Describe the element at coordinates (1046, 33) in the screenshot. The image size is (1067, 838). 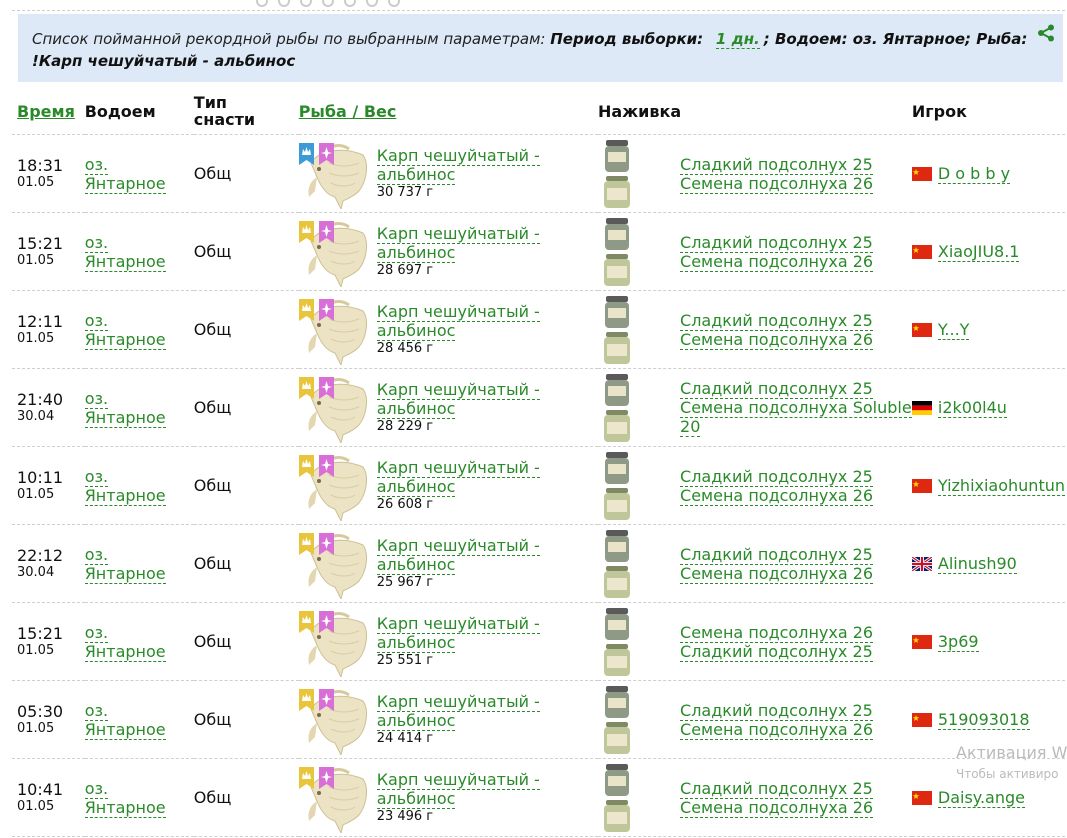
I see `share-icon` at that location.